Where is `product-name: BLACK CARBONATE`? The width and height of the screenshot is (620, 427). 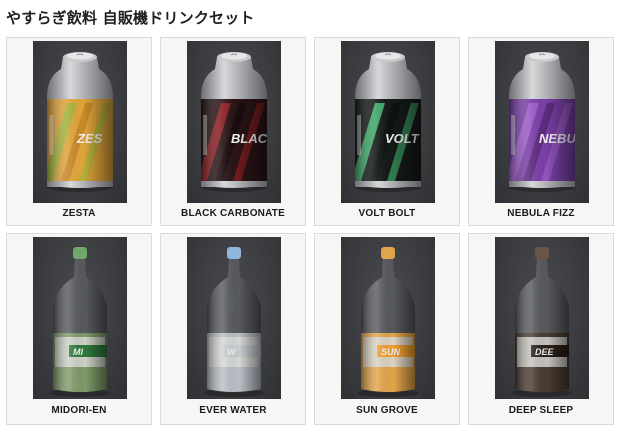
product-name: BLACK CARBONATE is located at coordinates (233, 213).